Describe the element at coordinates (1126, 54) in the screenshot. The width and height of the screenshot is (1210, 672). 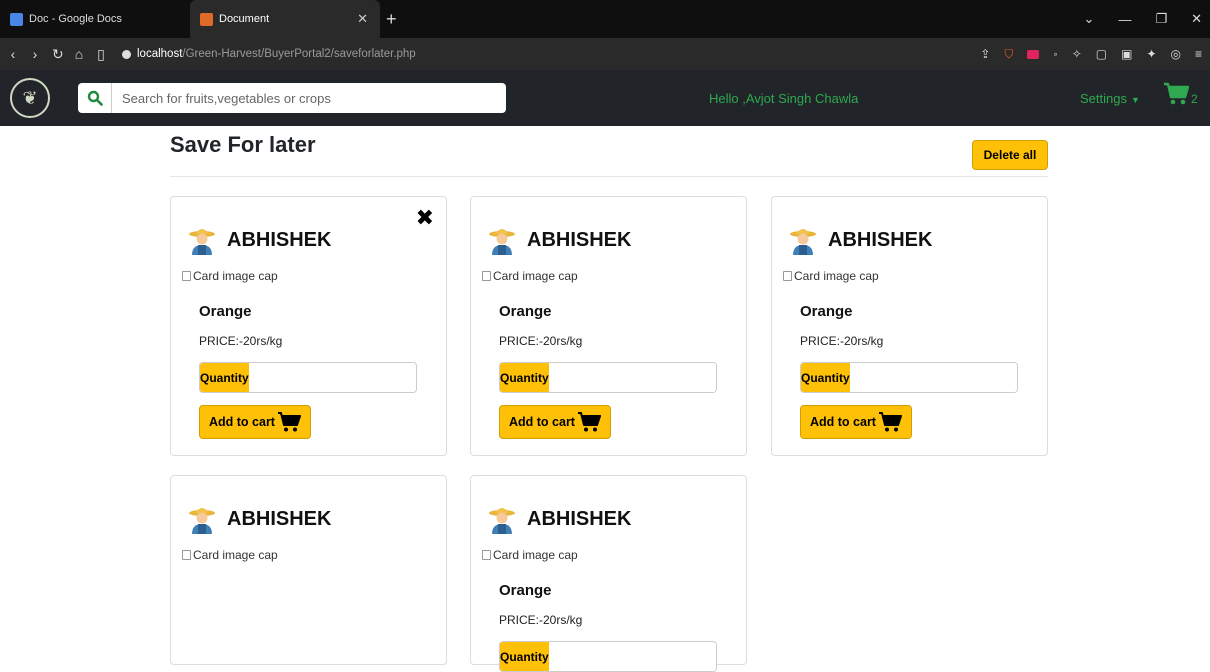
I see `wallet-icon: ▣` at that location.